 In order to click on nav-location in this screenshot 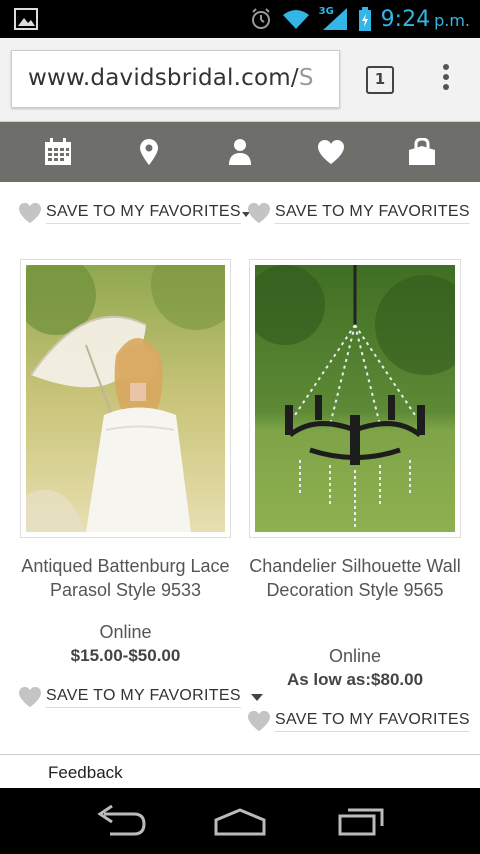, I will do `click(149, 152)`.